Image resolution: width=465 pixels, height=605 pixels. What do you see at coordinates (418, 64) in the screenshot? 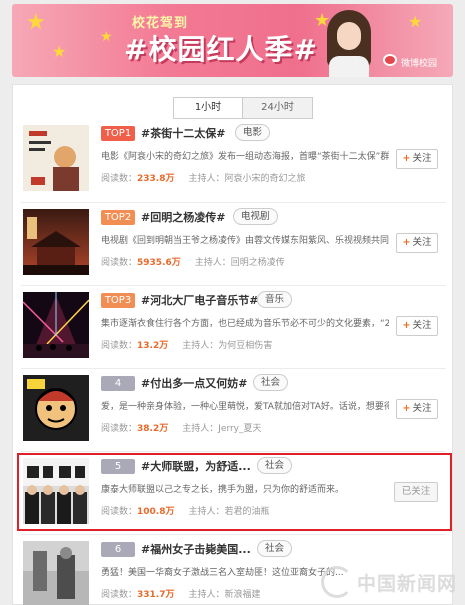
I see `banner-brand: 微博校园` at bounding box center [418, 64].